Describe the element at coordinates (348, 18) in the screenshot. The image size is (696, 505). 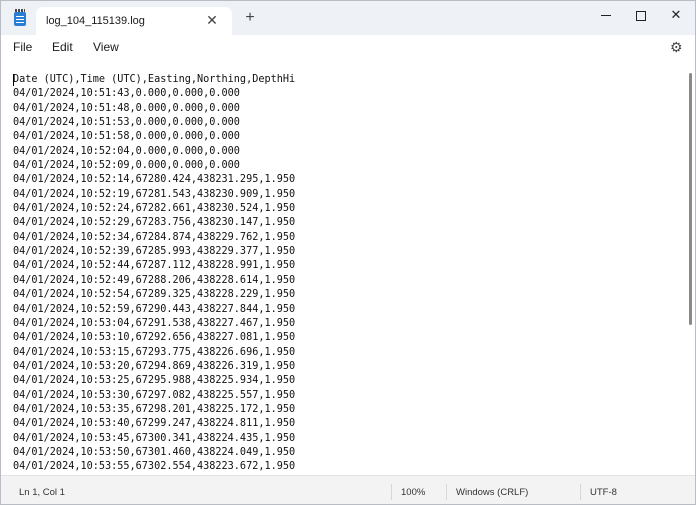
I see `title-bar: log_104_115139.log ✕ + ✕` at that location.